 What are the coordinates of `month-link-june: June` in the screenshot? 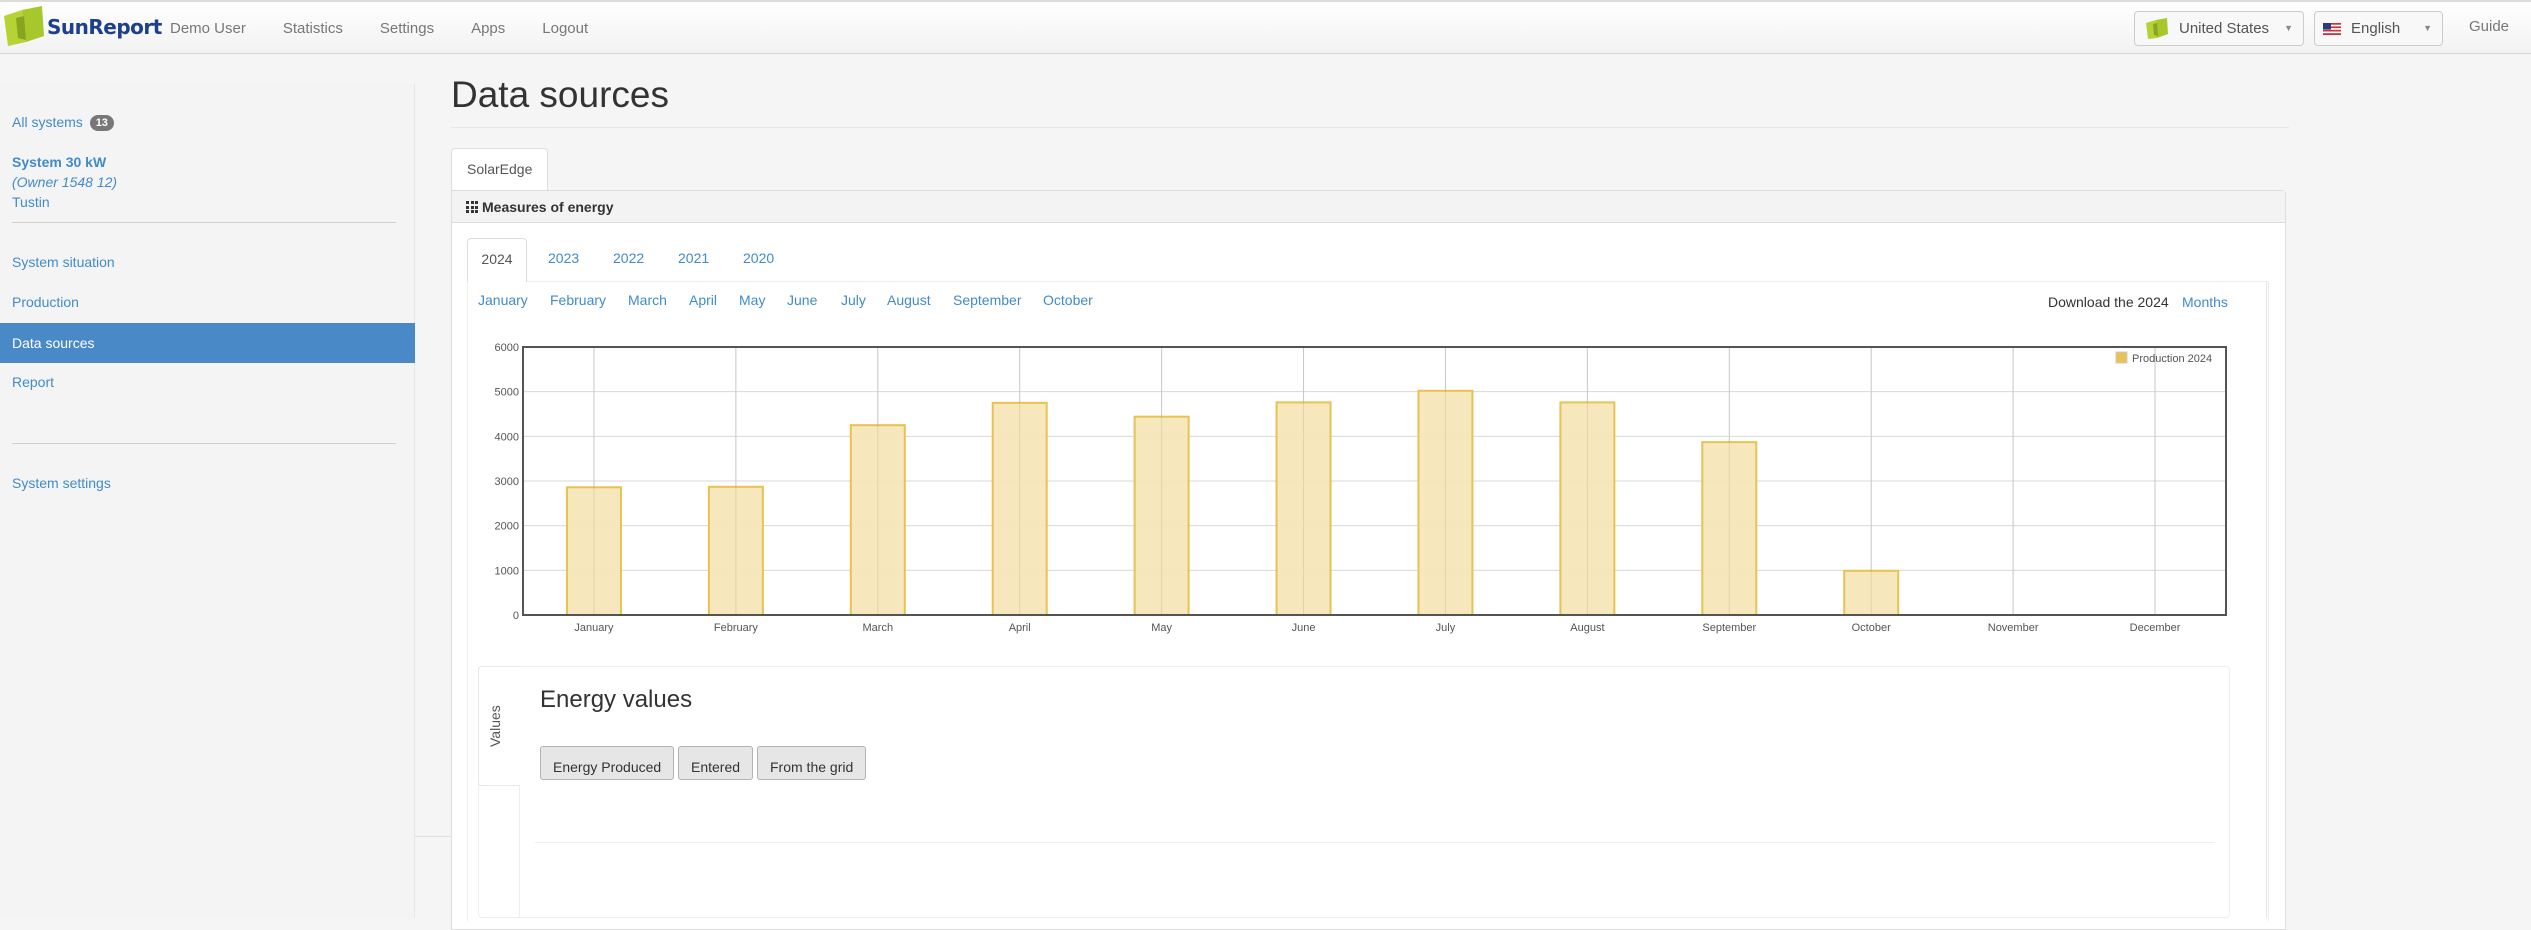 It's located at (802, 300).